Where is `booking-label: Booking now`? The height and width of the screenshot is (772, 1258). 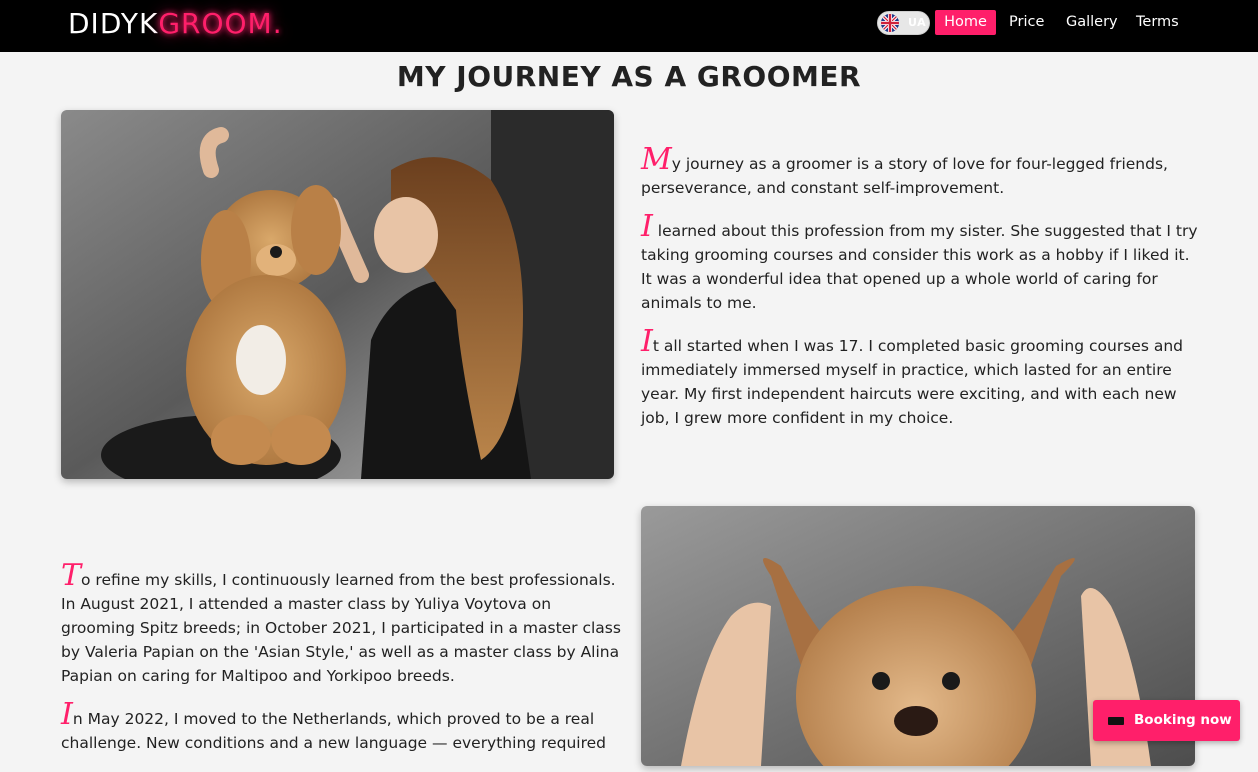 booking-label: Booking now is located at coordinates (1183, 720).